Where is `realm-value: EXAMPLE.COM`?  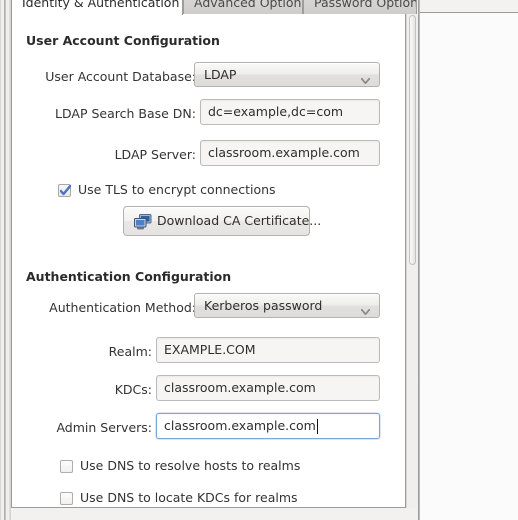 realm-value: EXAMPLE.COM is located at coordinates (210, 349).